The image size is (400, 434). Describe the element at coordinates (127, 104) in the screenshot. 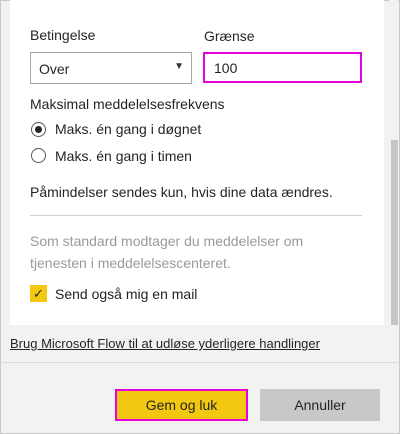

I see `frequency-label: Maksimal meddelelsesfrekvens` at that location.